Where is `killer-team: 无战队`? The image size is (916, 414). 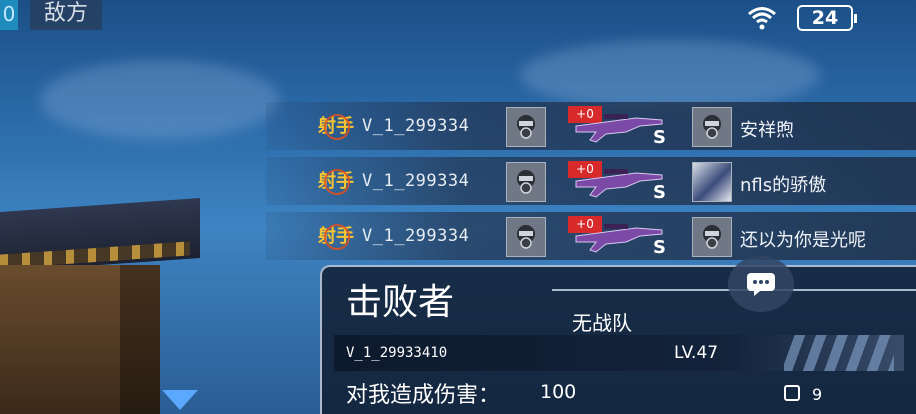 killer-team: 无战队 is located at coordinates (602, 323).